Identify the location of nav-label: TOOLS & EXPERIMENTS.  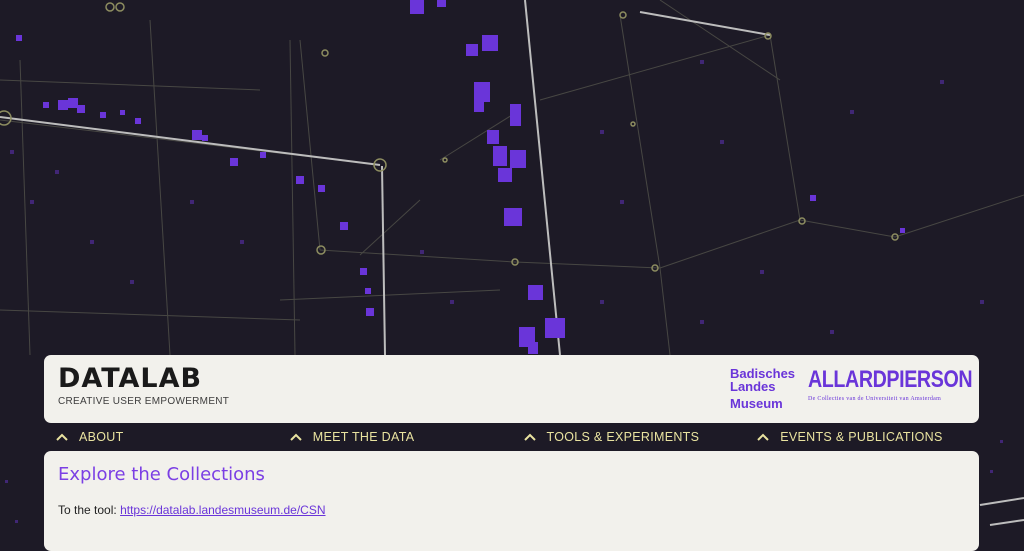
(623, 437).